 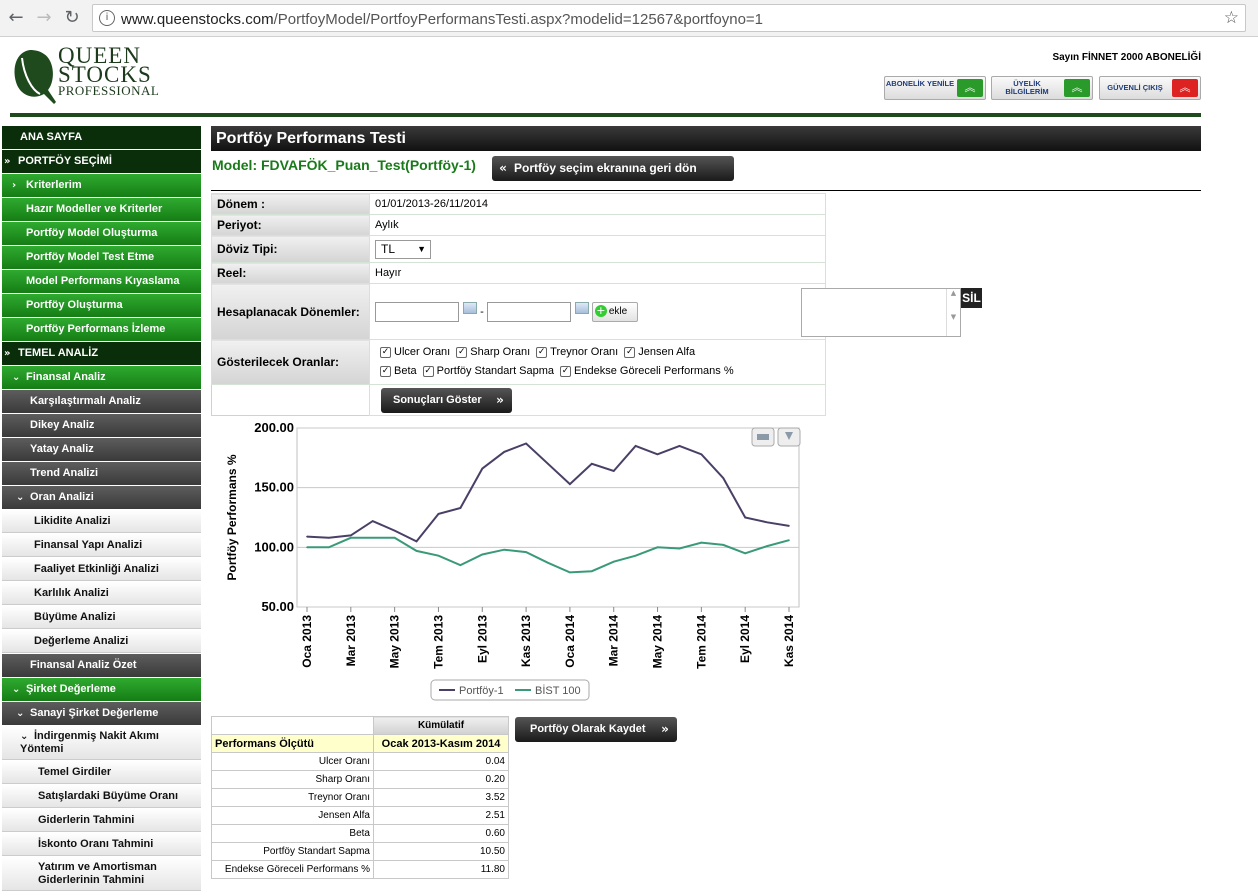 I want to click on delete-period-button: SİL, so click(x=971, y=298).